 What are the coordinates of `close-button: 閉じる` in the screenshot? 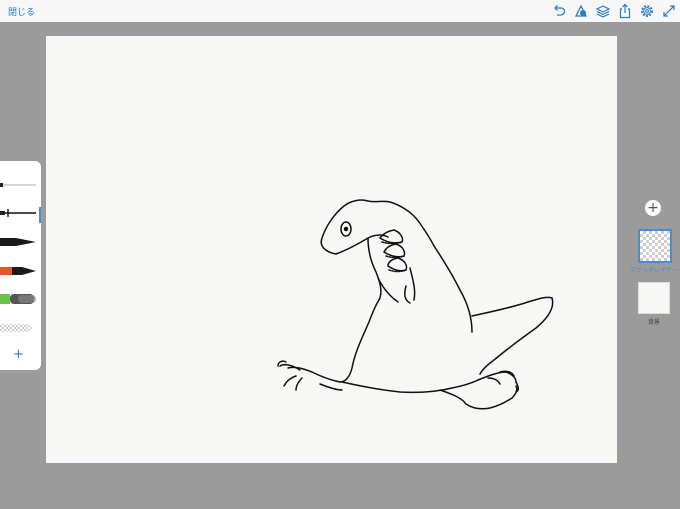 It's located at (21, 11).